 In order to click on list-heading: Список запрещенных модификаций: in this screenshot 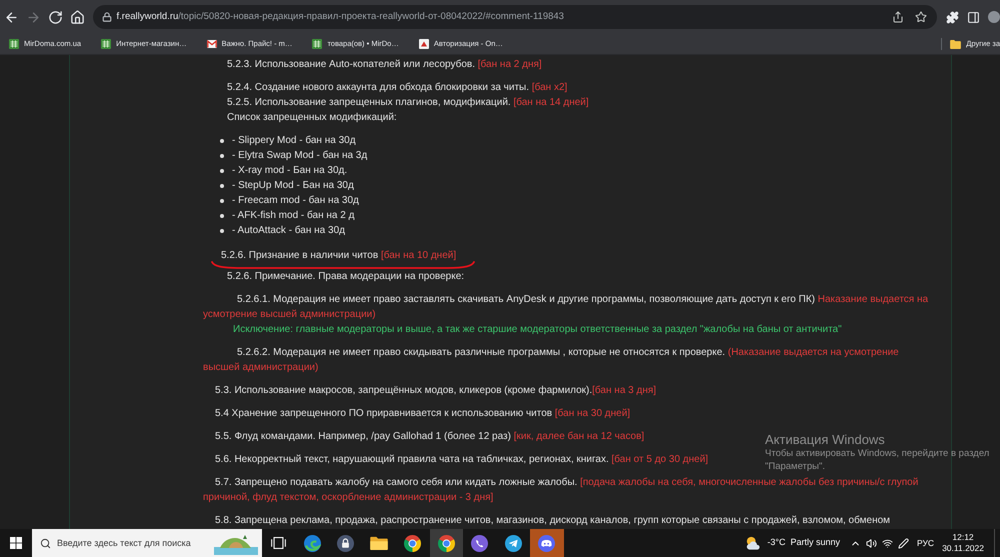, I will do `click(311, 118)`.